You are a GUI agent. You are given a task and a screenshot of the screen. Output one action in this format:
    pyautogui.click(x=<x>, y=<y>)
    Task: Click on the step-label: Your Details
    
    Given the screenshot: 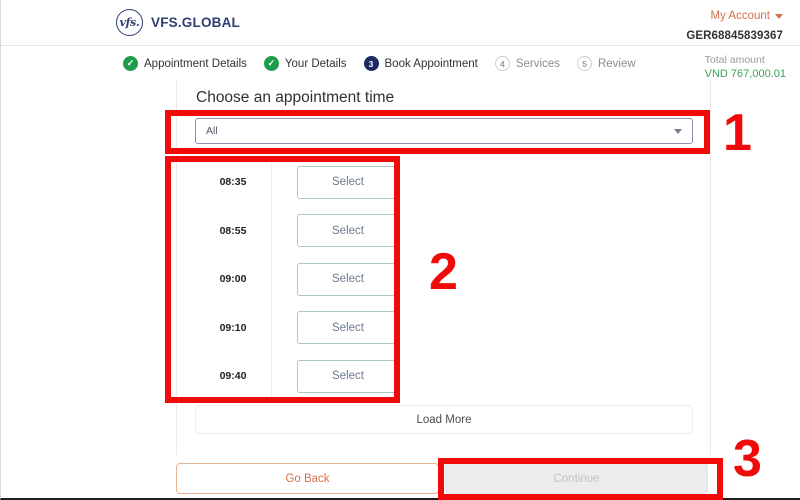 What is the action you would take?
    pyautogui.click(x=315, y=63)
    